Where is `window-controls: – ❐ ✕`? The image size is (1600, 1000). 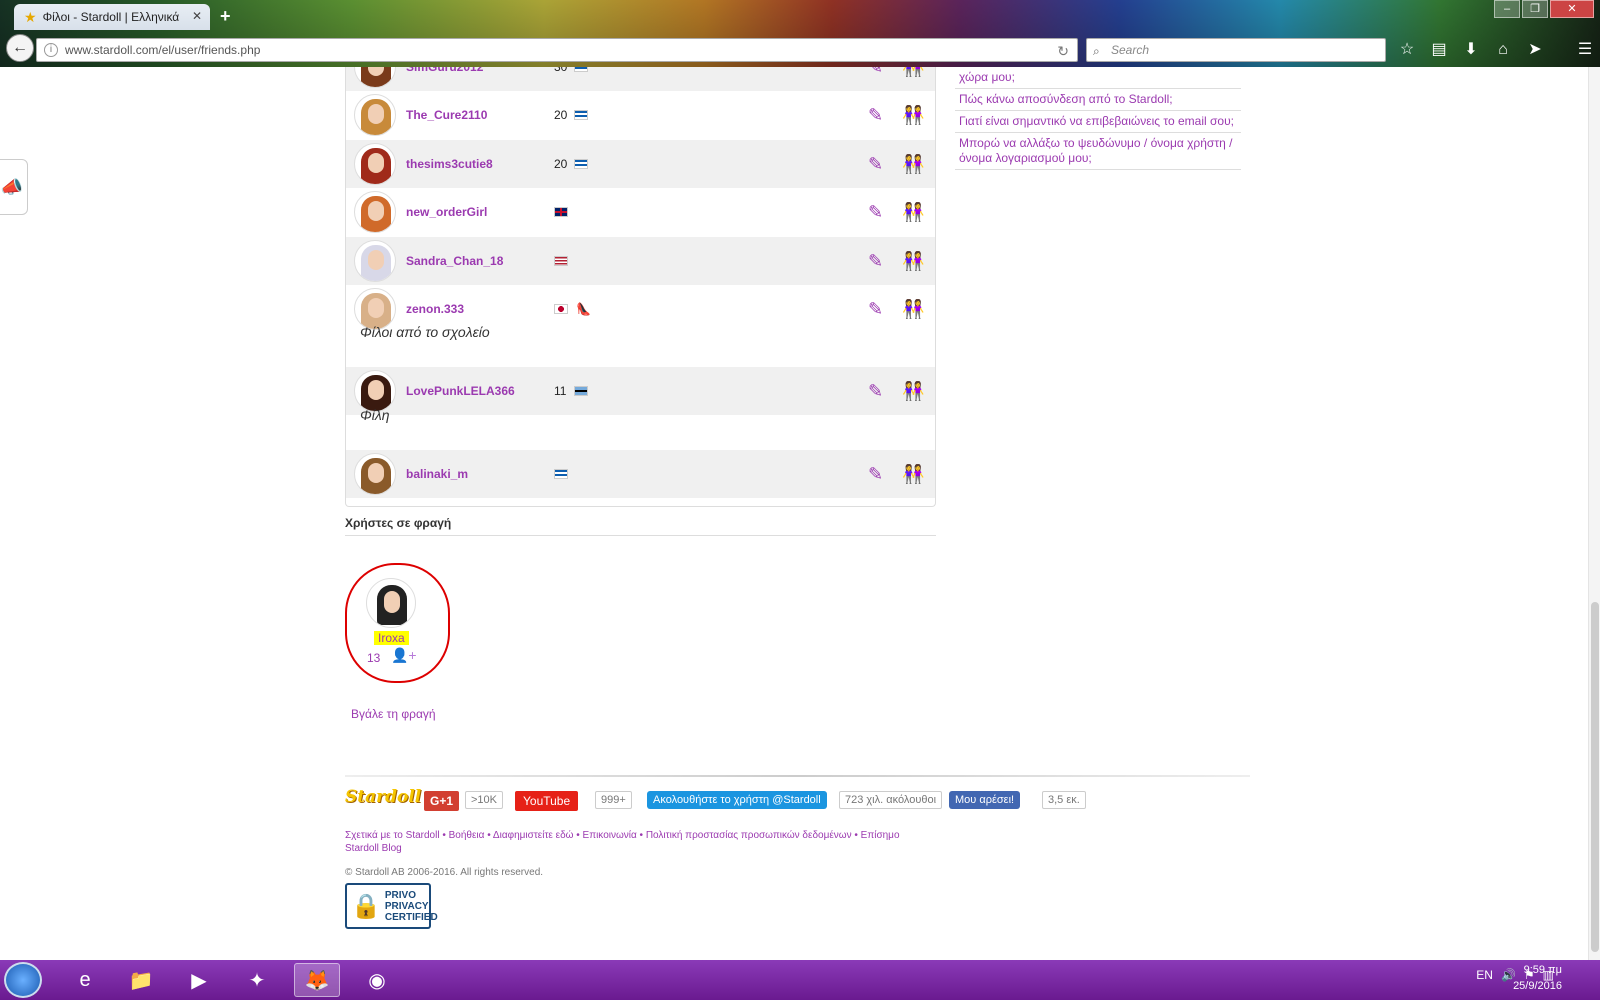
window-controls: – ❐ ✕ is located at coordinates (1544, 9).